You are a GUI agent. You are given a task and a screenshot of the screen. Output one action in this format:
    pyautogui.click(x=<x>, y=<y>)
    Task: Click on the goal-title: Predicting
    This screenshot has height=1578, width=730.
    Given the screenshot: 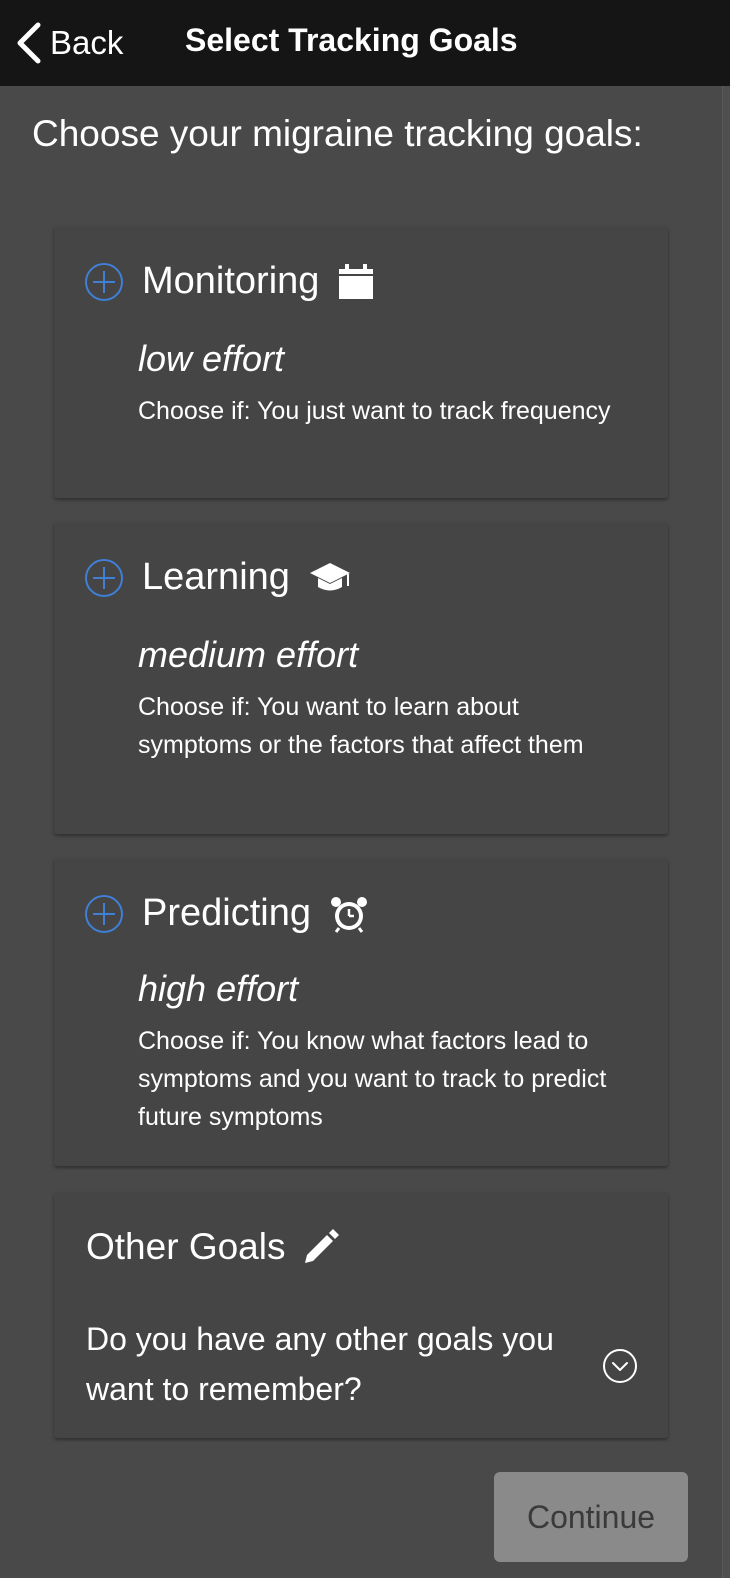 What is the action you would take?
    pyautogui.click(x=226, y=913)
    